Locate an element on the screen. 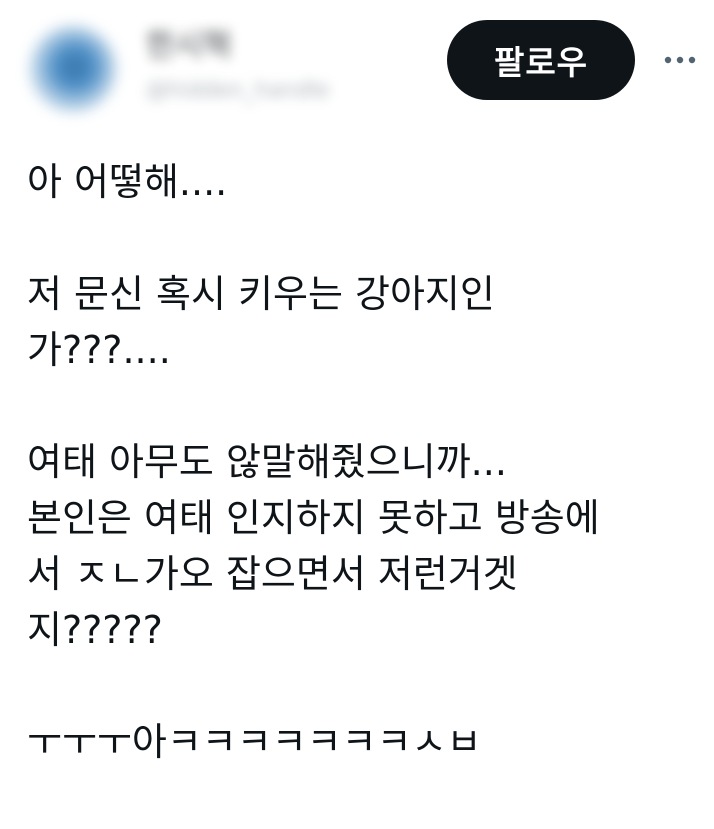 The image size is (714, 829). avatar is located at coordinates (73, 69).